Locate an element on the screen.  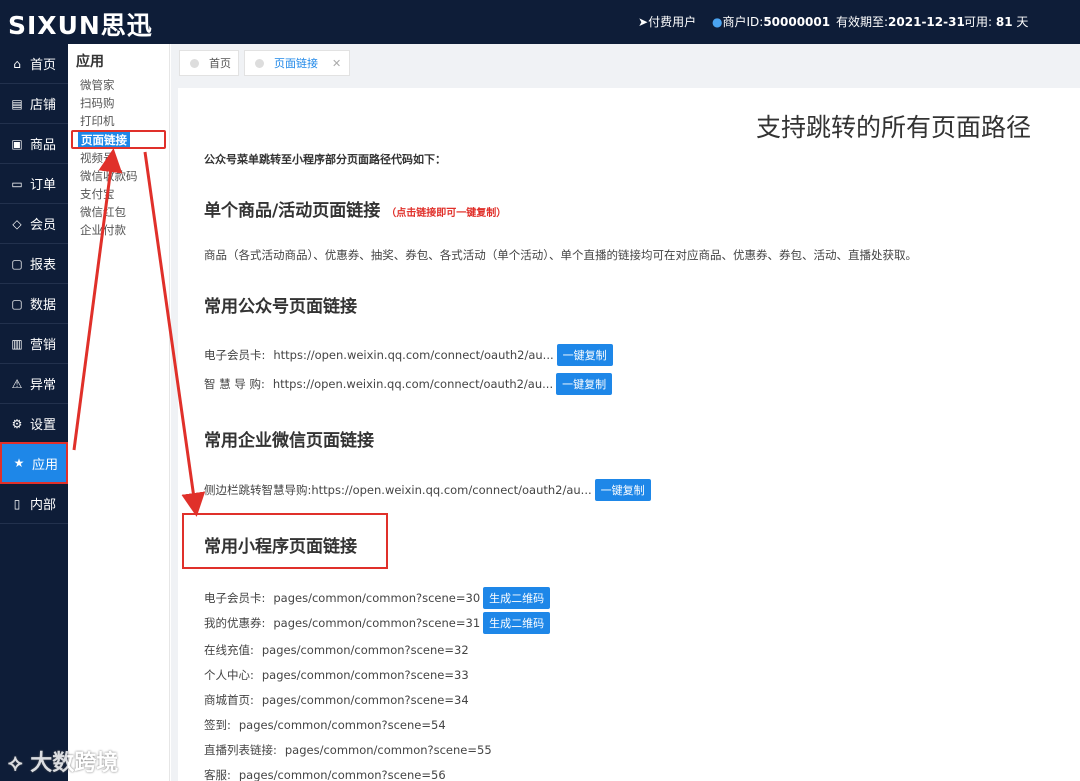
close-icon: ✕ is located at coordinates (336, 63).